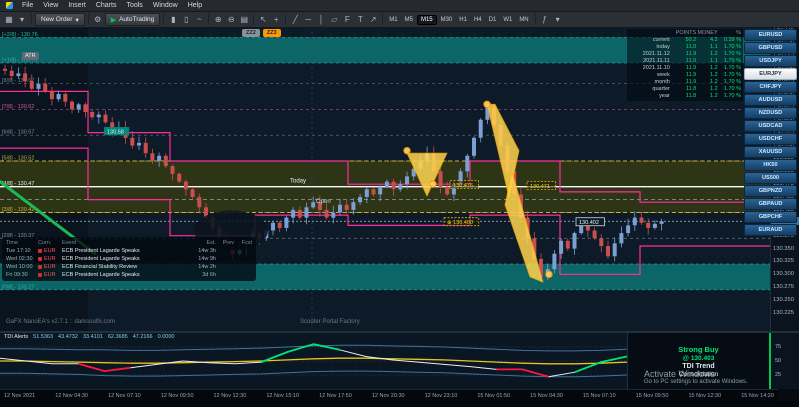  Describe the element at coordinates (770, 100) in the screenshot. I see `symbol-button-audusd: AUDUSD` at that location.